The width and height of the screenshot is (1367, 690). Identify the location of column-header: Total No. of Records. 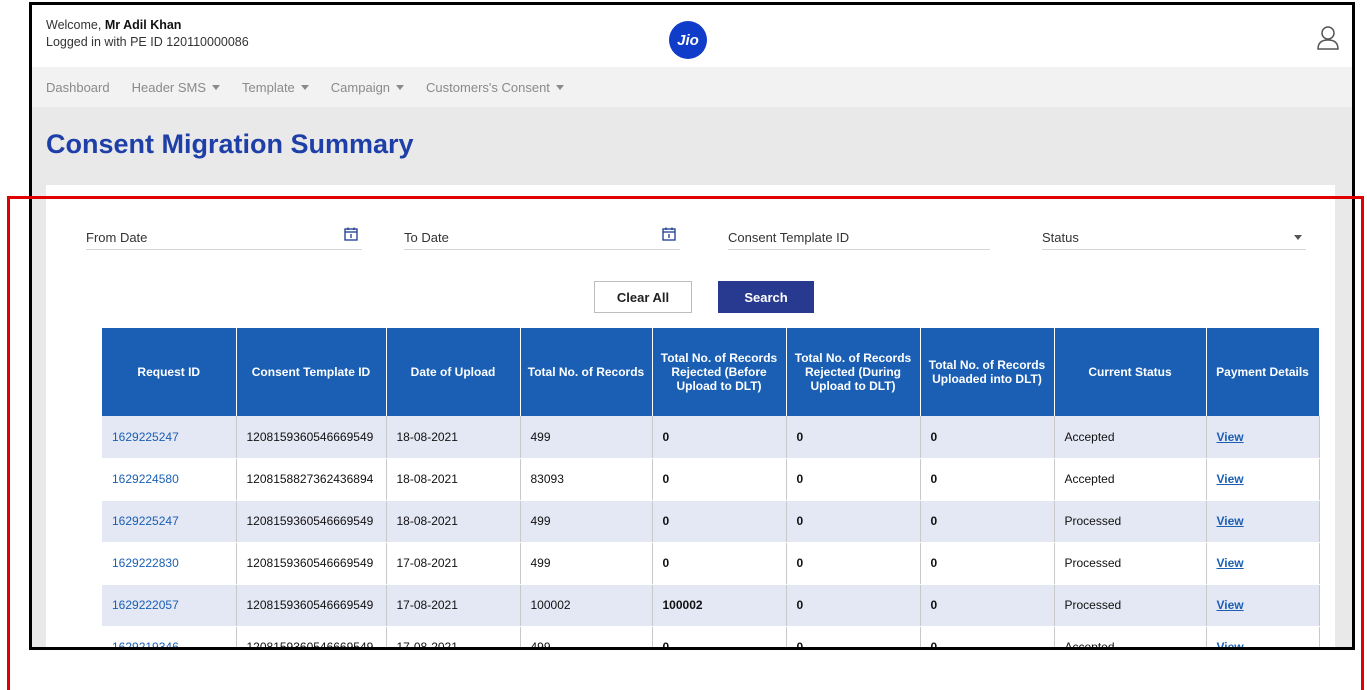
(586, 372).